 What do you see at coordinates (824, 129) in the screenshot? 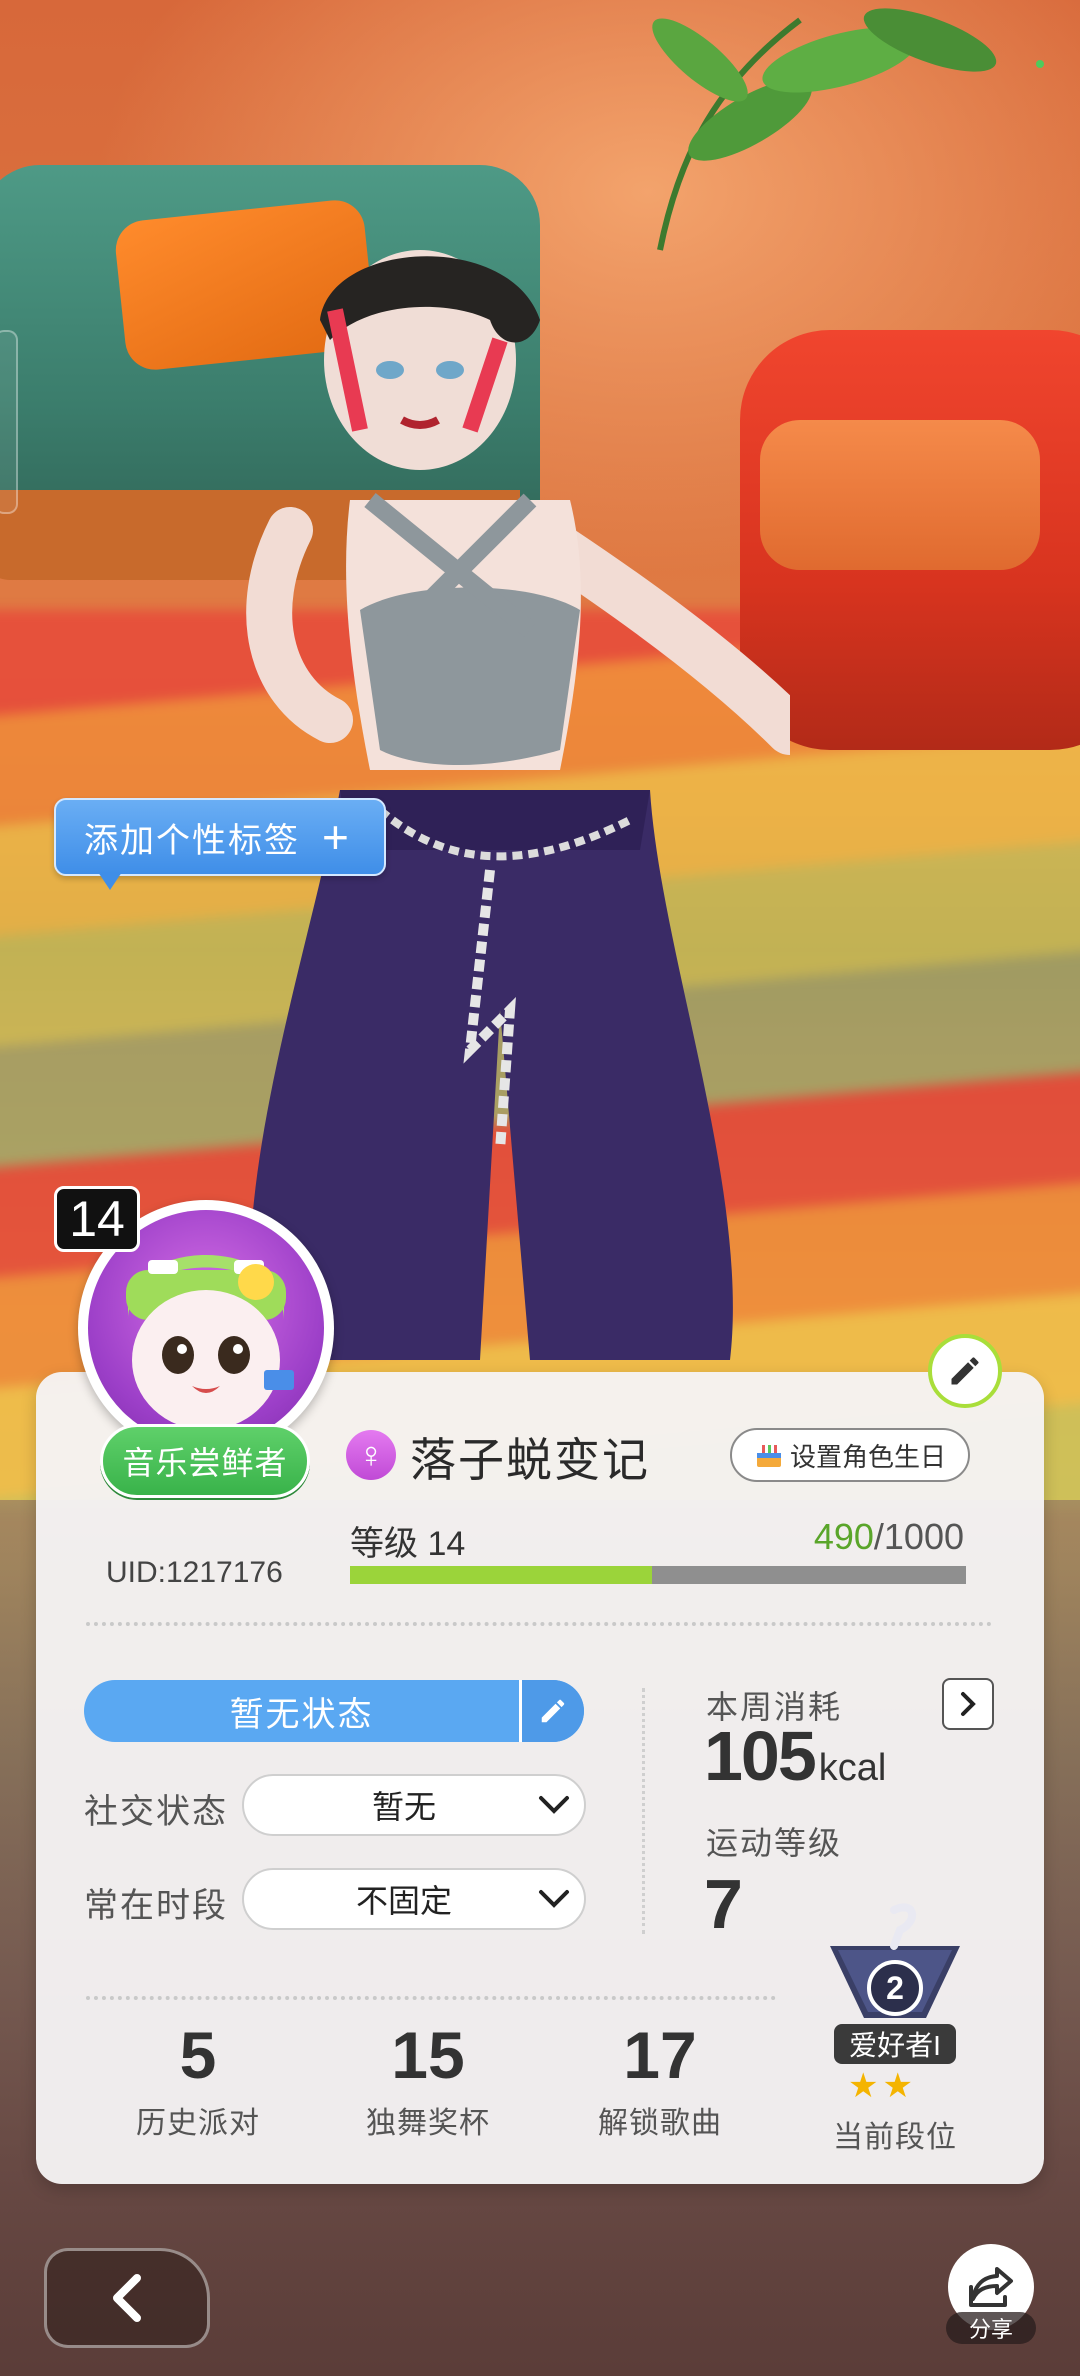
I see `plant-leaves` at bounding box center [824, 129].